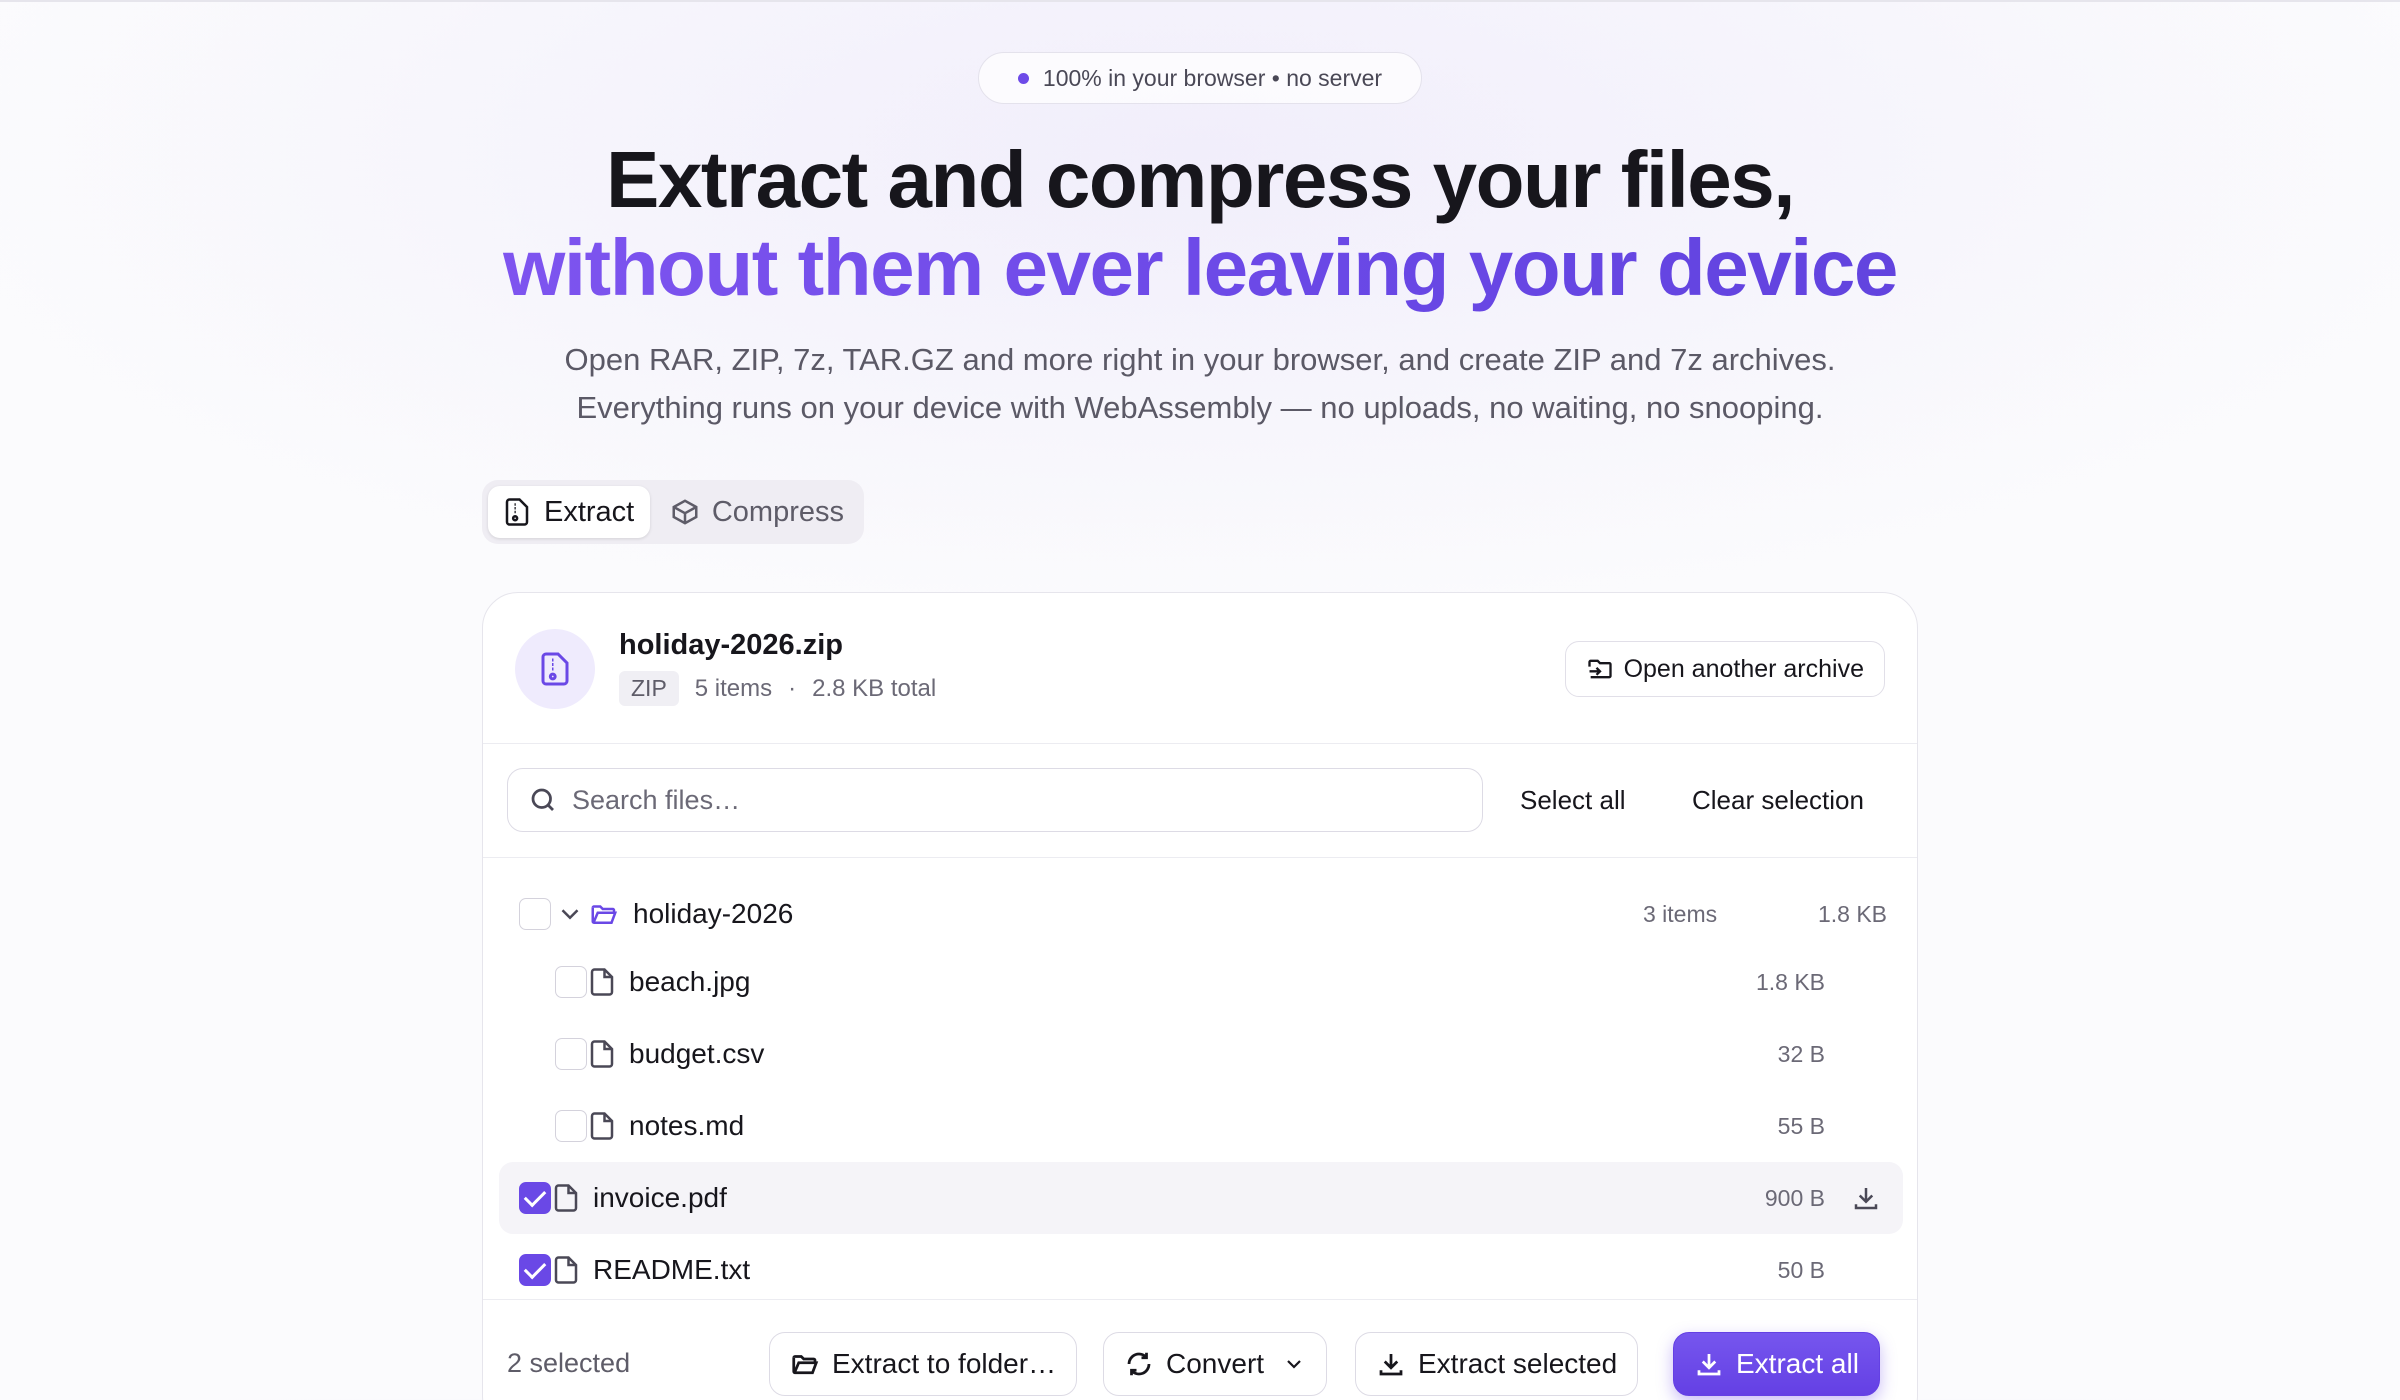  Describe the element at coordinates (874, 688) in the screenshot. I see `archive-total-size: 2.8 KB total` at that location.